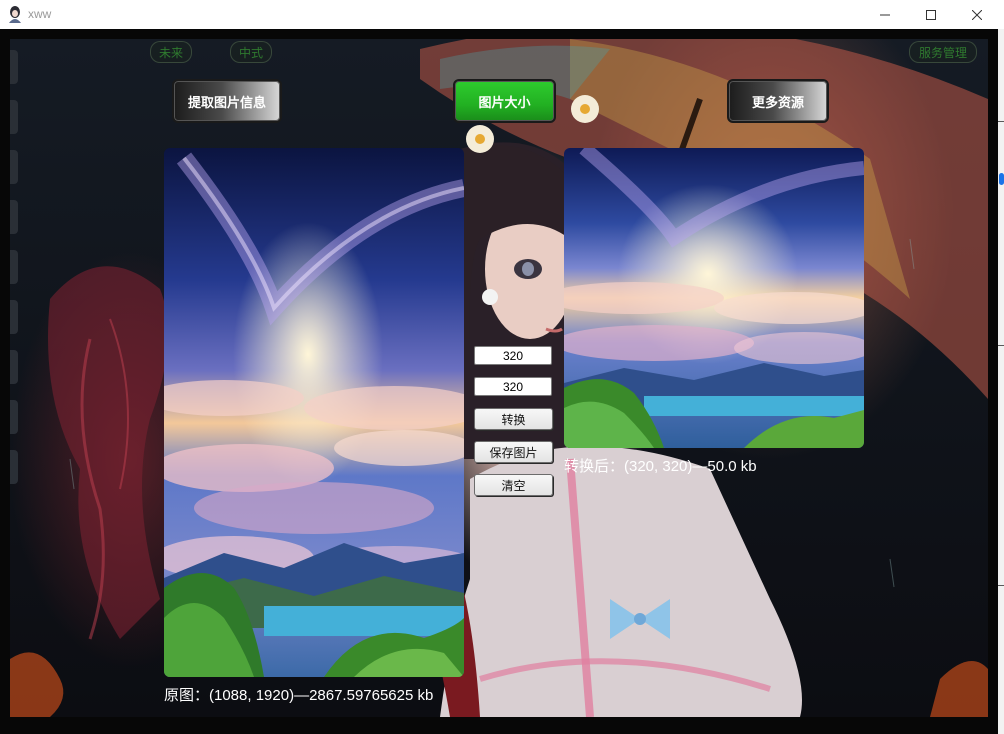  Describe the element at coordinates (513, 419) in the screenshot. I see `convert-button: 转换` at that location.